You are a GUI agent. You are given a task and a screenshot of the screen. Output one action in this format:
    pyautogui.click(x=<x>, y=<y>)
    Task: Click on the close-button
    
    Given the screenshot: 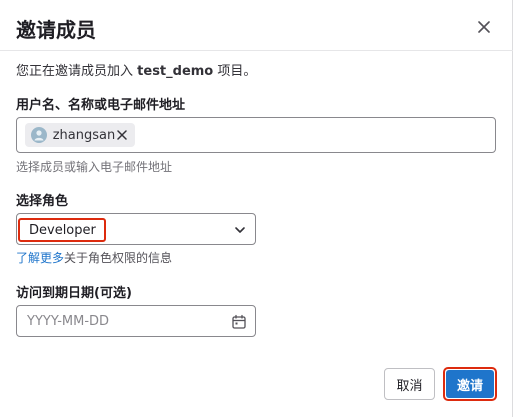 What is the action you would take?
    pyautogui.click(x=484, y=27)
    